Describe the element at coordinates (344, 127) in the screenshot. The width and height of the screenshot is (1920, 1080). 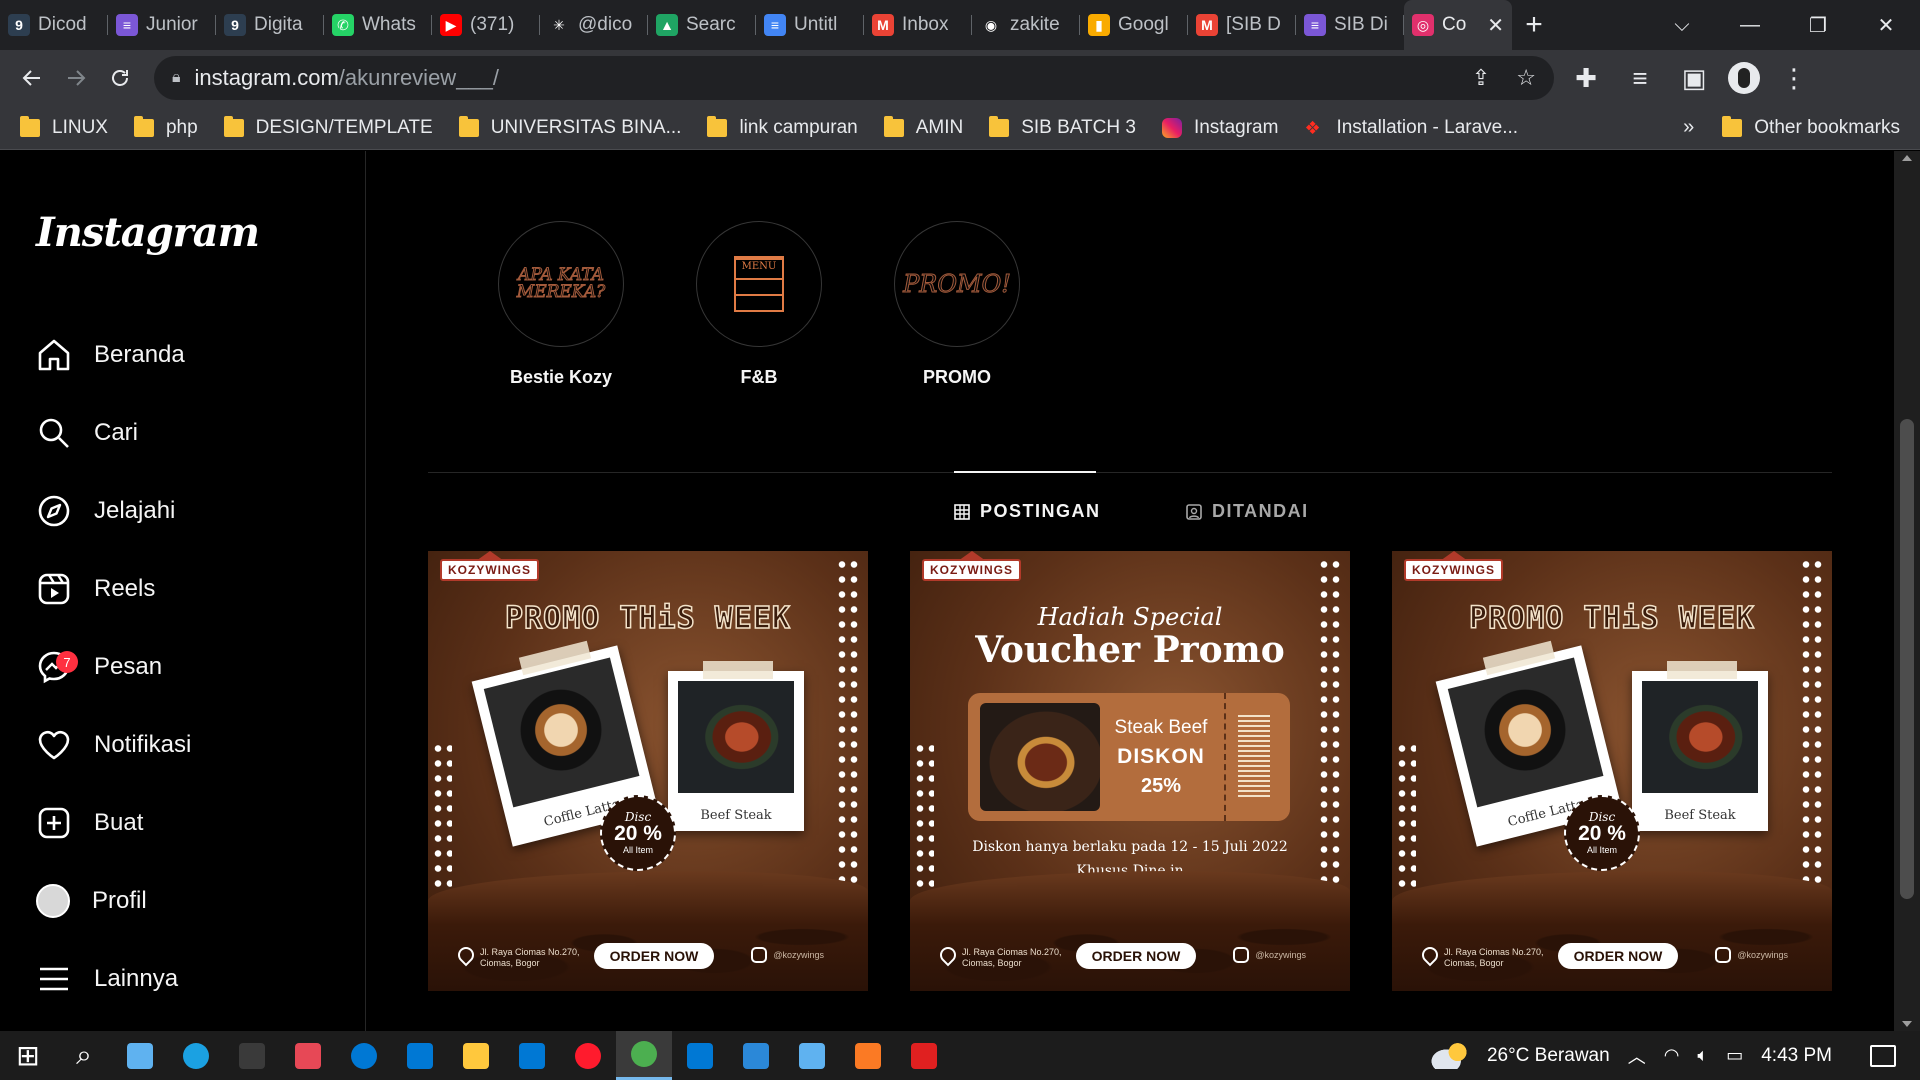
I see `bookmark-label: DESIGN/TEMPLATE` at that location.